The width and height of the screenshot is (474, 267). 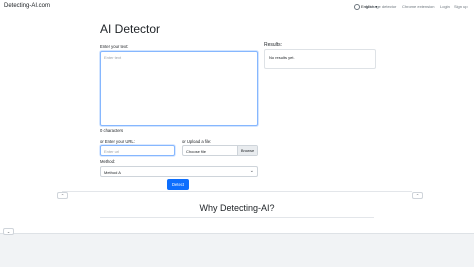 What do you see at coordinates (357, 7) in the screenshot?
I see `globe-icon` at bounding box center [357, 7].